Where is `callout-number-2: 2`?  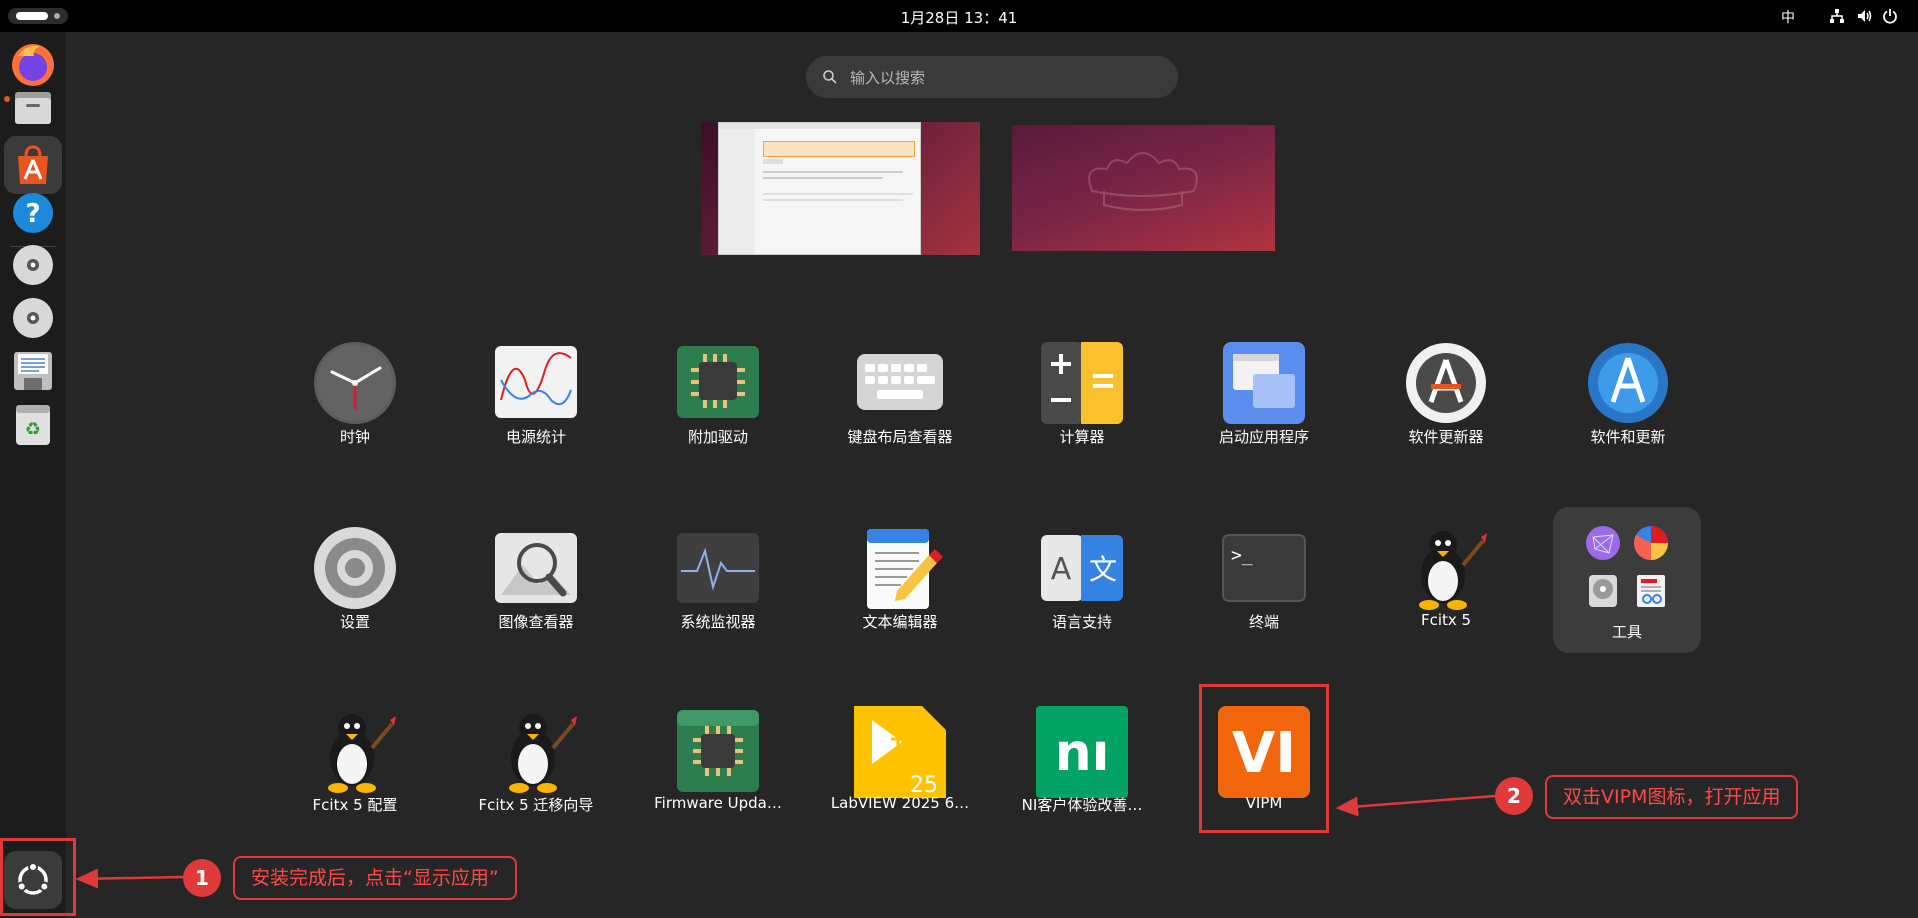 callout-number-2: 2 is located at coordinates (1514, 796).